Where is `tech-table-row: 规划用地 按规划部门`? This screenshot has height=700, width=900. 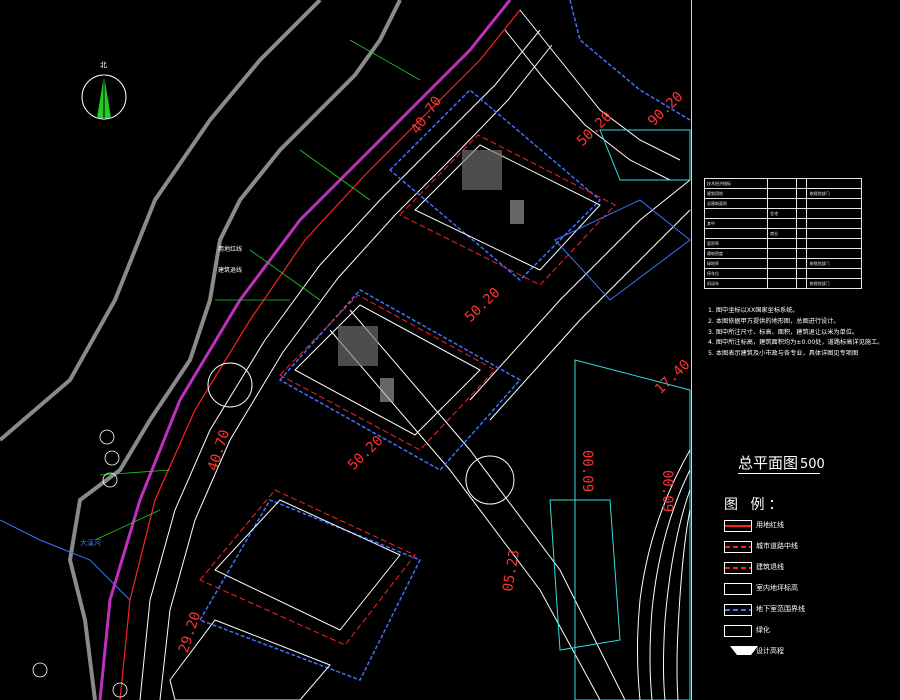 tech-table-row: 规划用地 按规划部门 is located at coordinates (782, 193).